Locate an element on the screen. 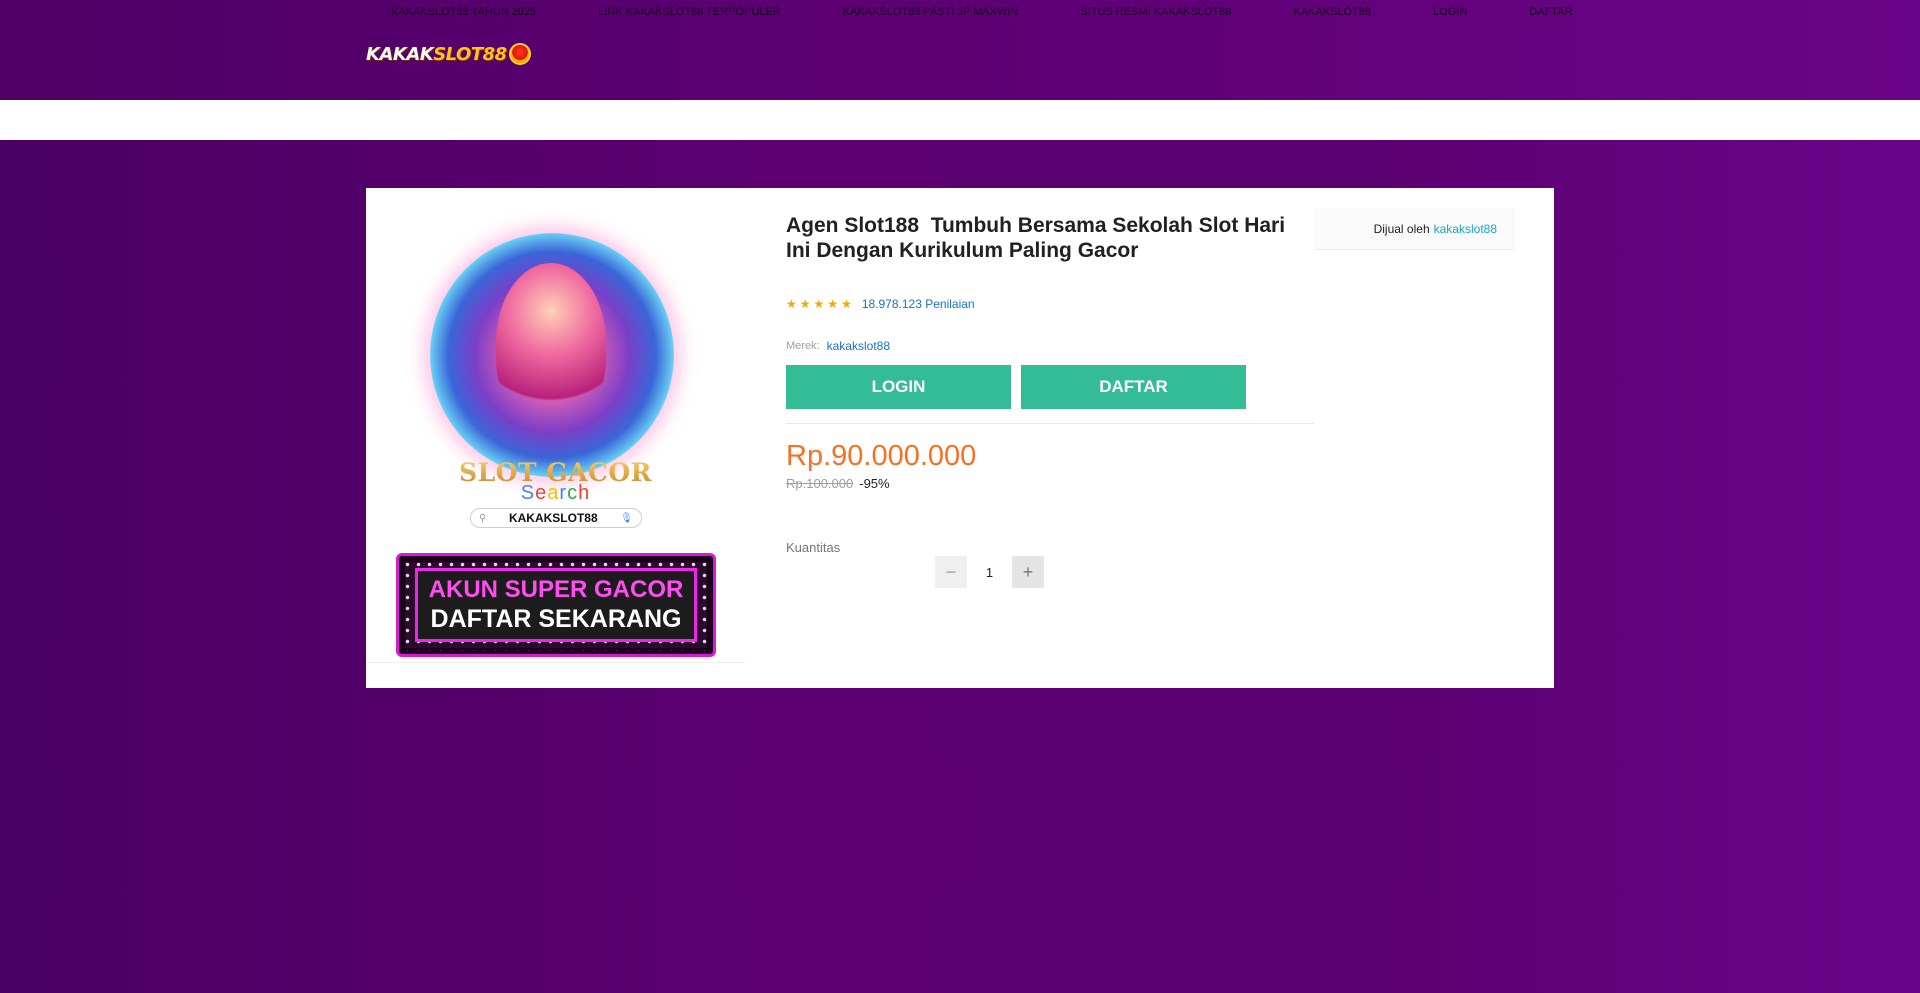  discount-percent: -95% is located at coordinates (874, 483).